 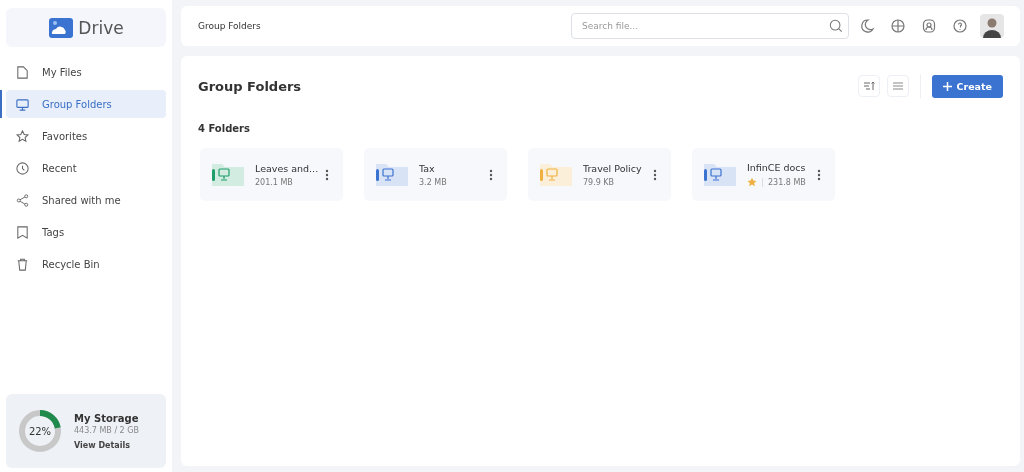 What do you see at coordinates (836, 26) in the screenshot?
I see `search-icon` at bounding box center [836, 26].